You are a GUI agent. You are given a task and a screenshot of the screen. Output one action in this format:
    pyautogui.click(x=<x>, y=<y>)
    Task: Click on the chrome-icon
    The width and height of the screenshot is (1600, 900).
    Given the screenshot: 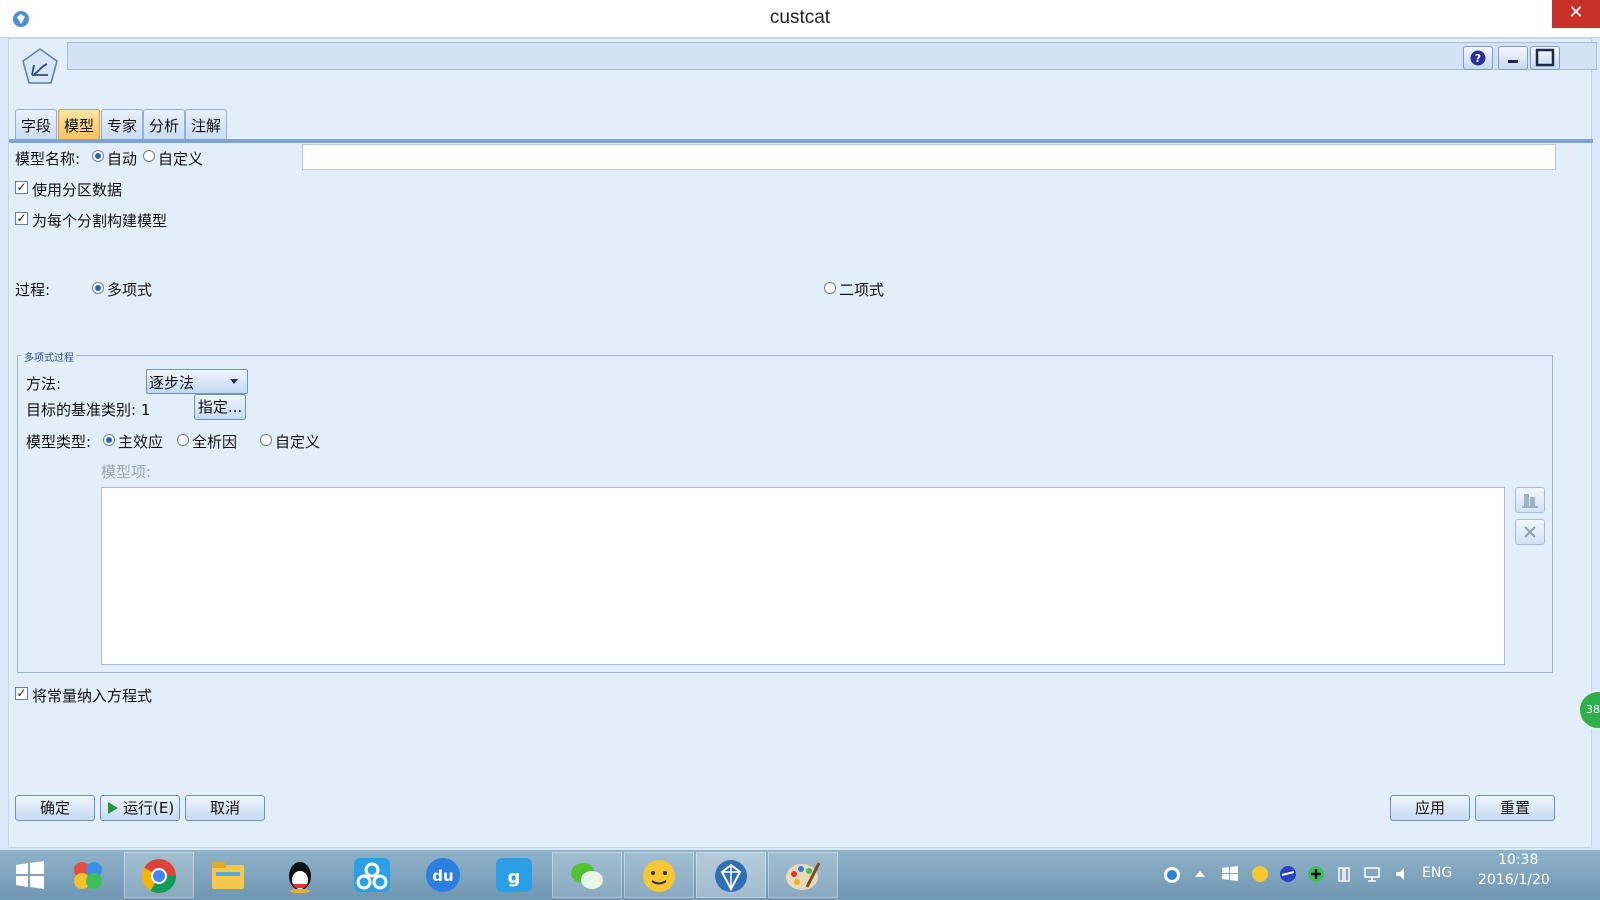 What is the action you would take?
    pyautogui.click(x=158, y=876)
    